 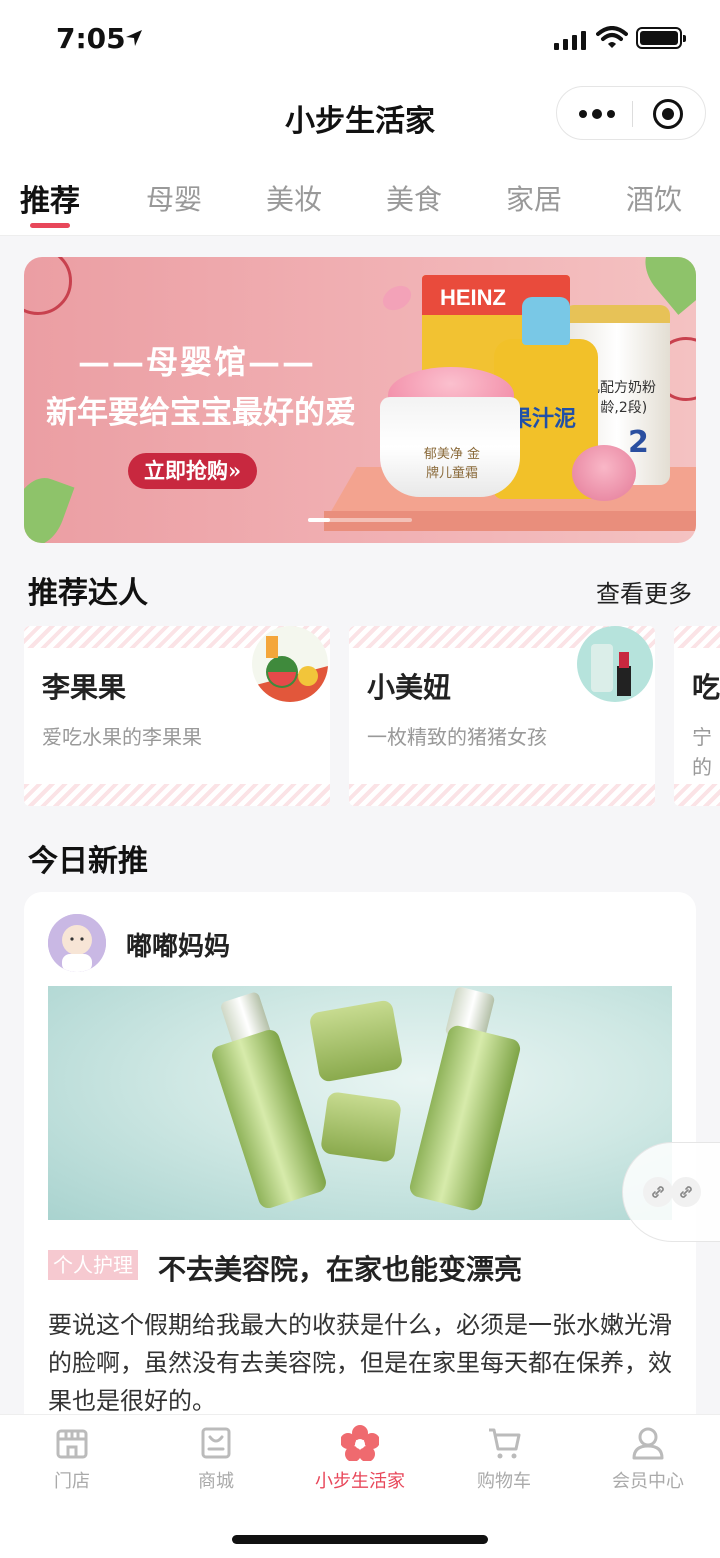 What do you see at coordinates (177, 716) in the screenshot?
I see `creator-card: 李果果 爱吃水果的李果果` at bounding box center [177, 716].